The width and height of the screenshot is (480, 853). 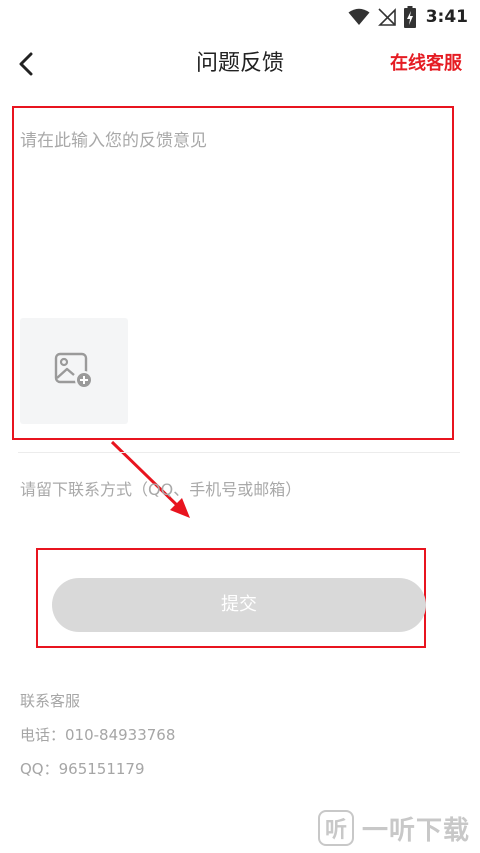 What do you see at coordinates (386, 17) in the screenshot?
I see `no-signal-icon` at bounding box center [386, 17].